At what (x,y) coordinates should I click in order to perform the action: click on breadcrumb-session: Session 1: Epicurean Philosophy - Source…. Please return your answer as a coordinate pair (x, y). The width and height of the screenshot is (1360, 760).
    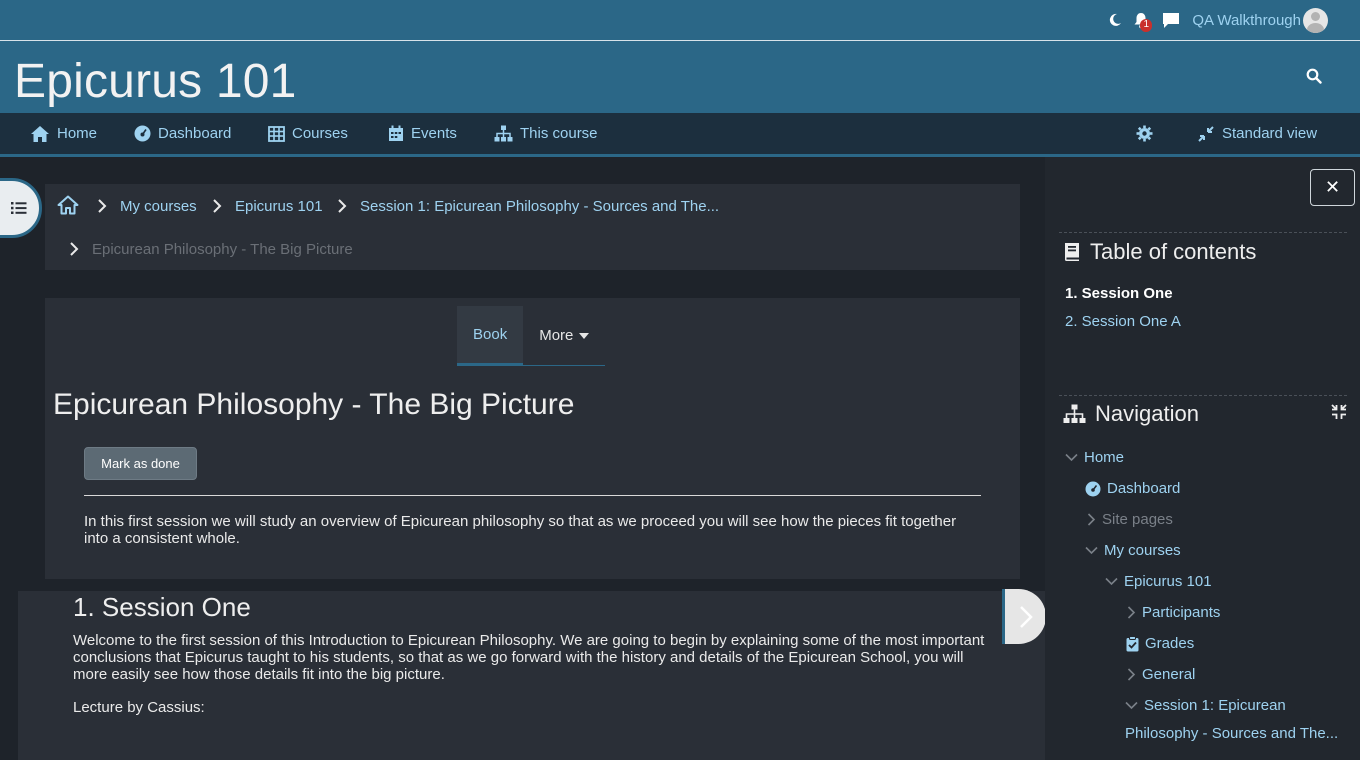
    Looking at the image, I should click on (539, 206).